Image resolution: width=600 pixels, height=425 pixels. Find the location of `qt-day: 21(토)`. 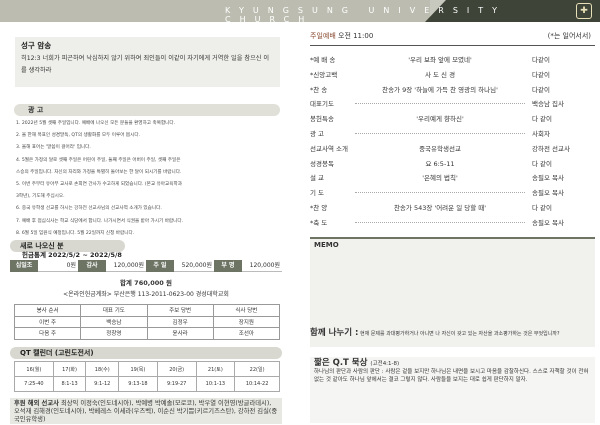

qt-day: 21(토) is located at coordinates (215, 369).